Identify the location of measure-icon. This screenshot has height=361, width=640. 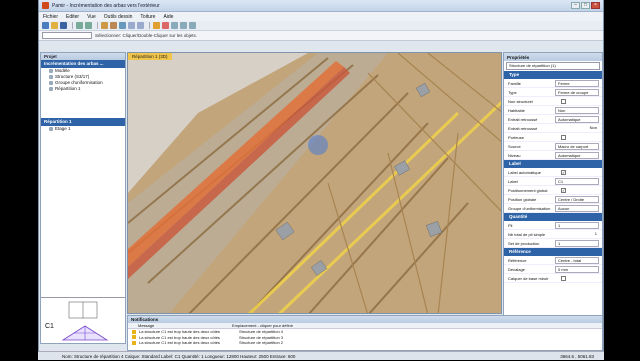
(174, 25).